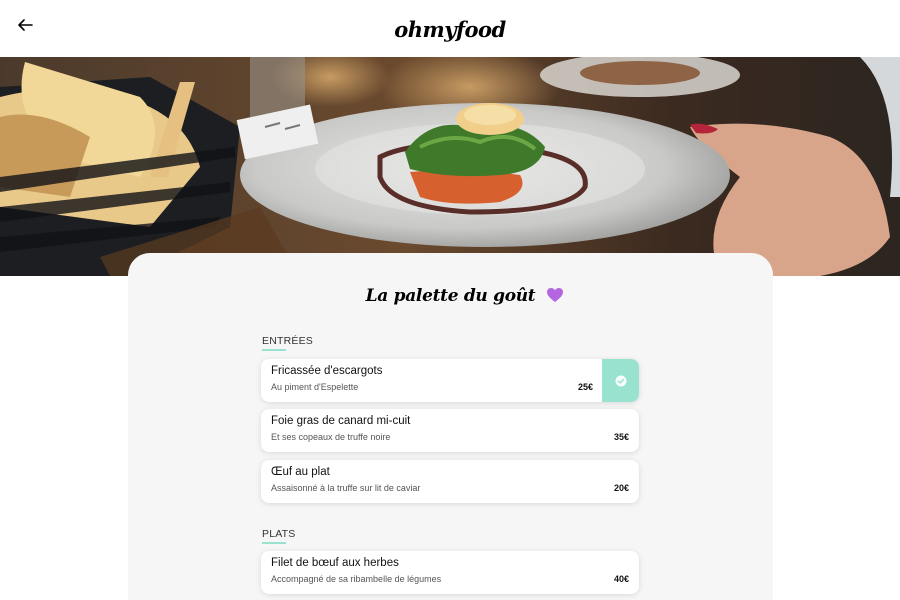 The image size is (900, 600). Describe the element at coordinates (300, 472) in the screenshot. I see `dish-name: Œuf au plat` at that location.